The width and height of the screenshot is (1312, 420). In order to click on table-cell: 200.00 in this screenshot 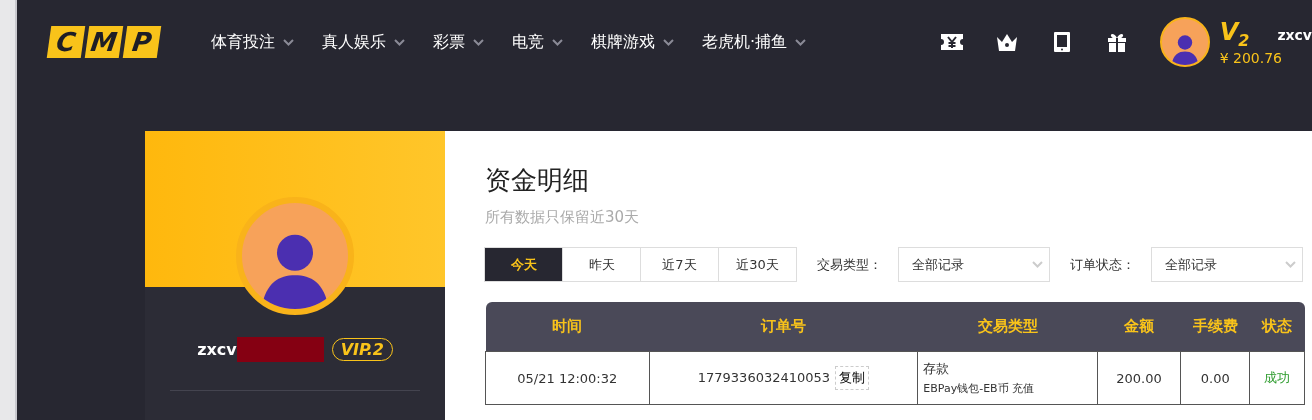, I will do `click(1139, 378)`.